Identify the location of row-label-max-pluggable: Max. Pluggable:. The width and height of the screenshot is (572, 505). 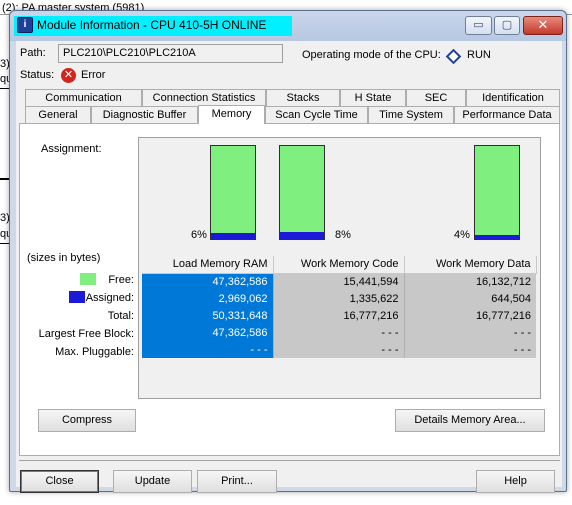
(94, 352).